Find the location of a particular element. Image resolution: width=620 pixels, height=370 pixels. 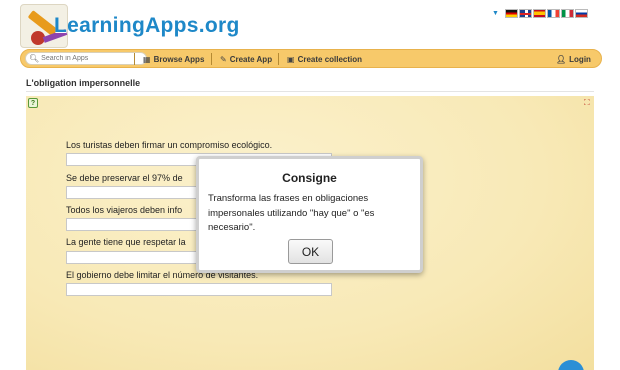

question-label: Todos los viajeros deben info is located at coordinates (124, 210).